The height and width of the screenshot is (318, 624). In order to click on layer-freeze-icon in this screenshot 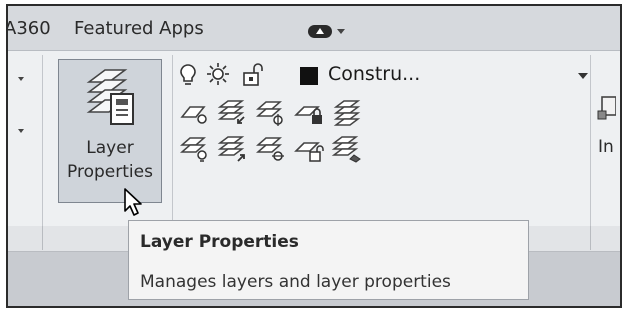, I will do `click(271, 113)`.